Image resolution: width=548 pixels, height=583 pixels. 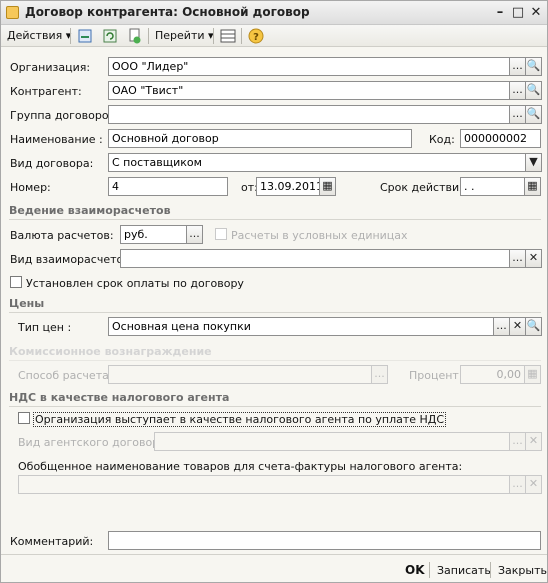 What do you see at coordinates (533, 326) in the screenshot?
I see `price-type-open-icon: 🔍` at bounding box center [533, 326].